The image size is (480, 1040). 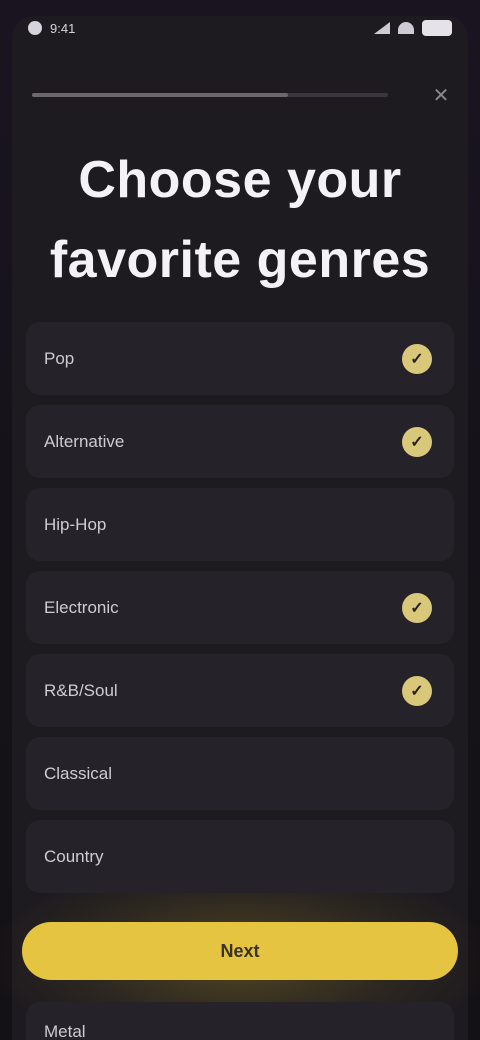 I want to click on option-label: R&B/Soul, so click(x=81, y=690).